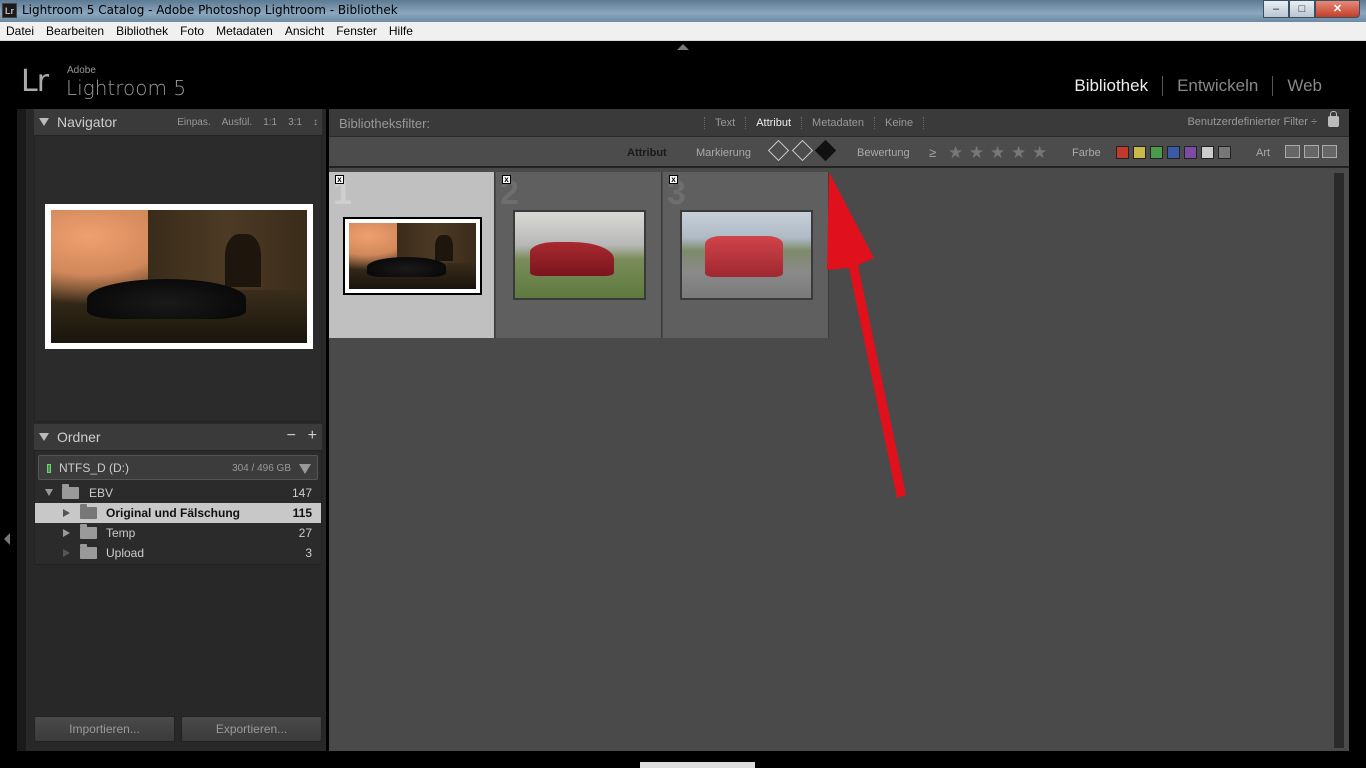 This screenshot has width=1366, height=768. I want to click on color-swatch-yellow, so click(1139, 152).